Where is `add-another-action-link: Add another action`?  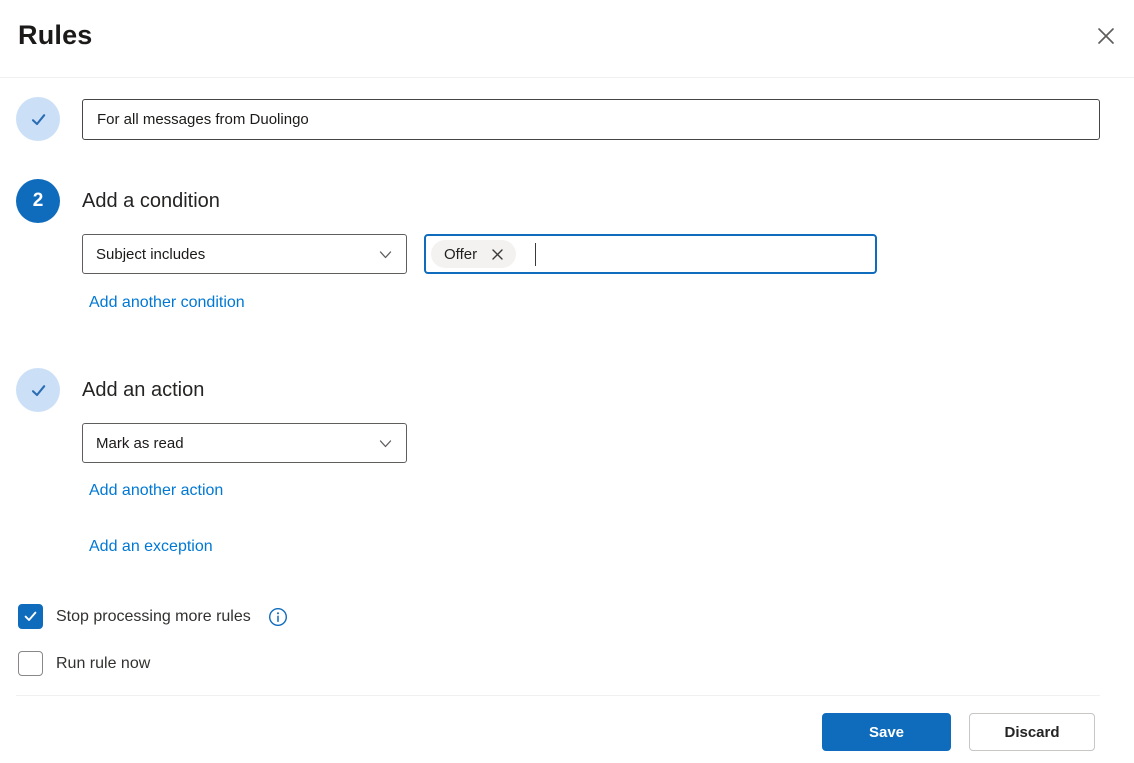 add-another-action-link: Add another action is located at coordinates (156, 491).